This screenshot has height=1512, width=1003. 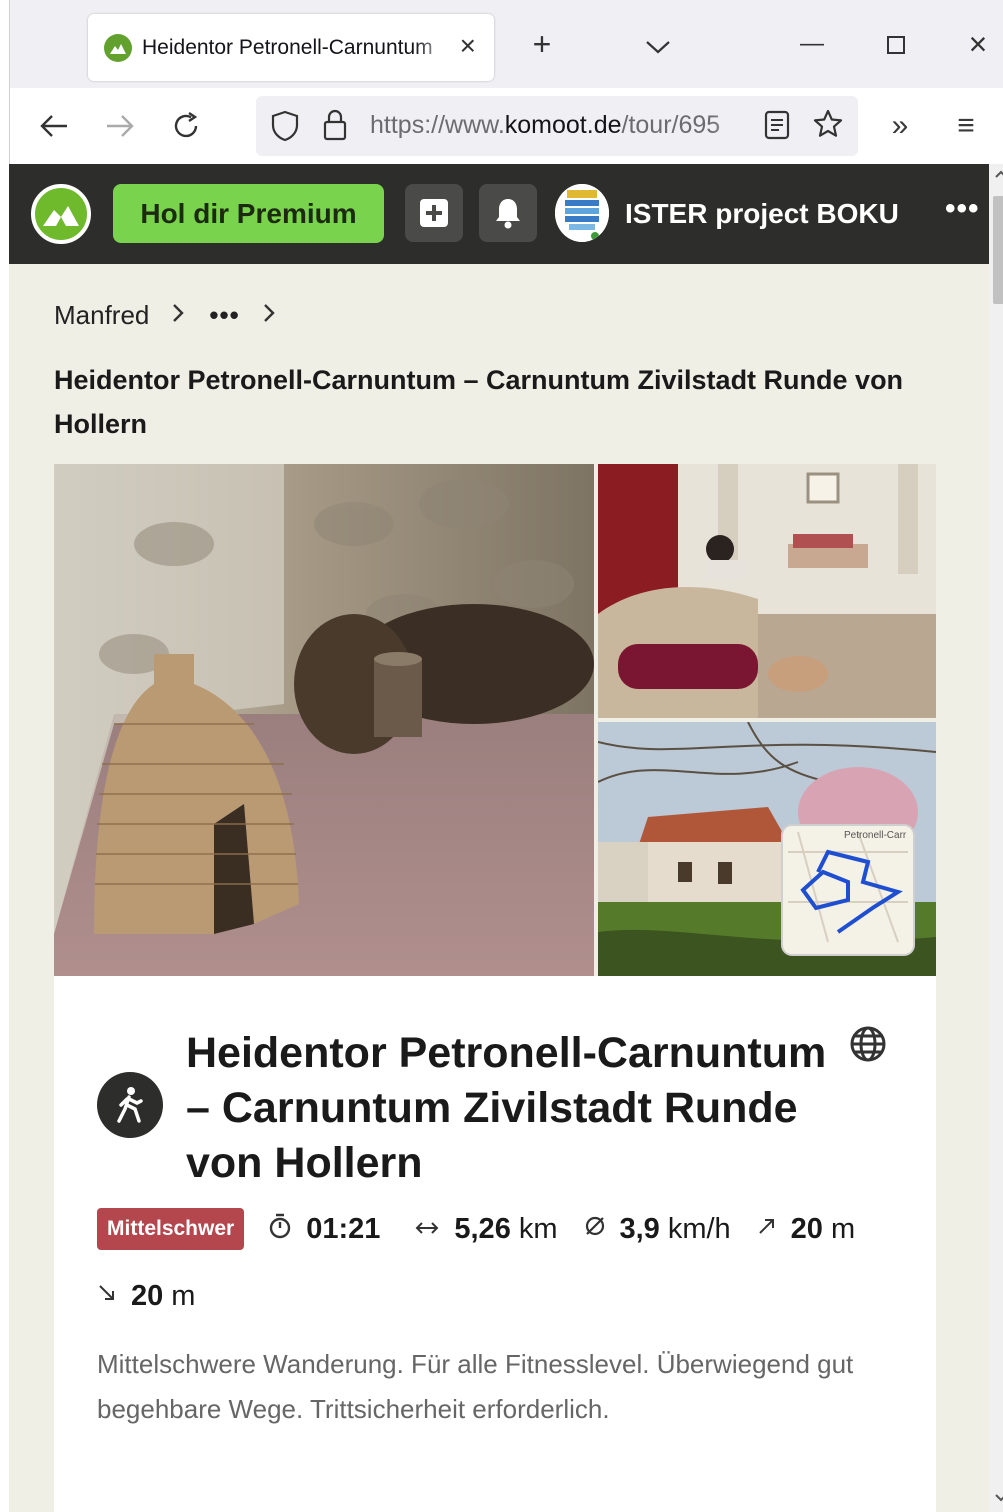 What do you see at coordinates (777, 127) in the screenshot?
I see `reader-view-icon` at bounding box center [777, 127].